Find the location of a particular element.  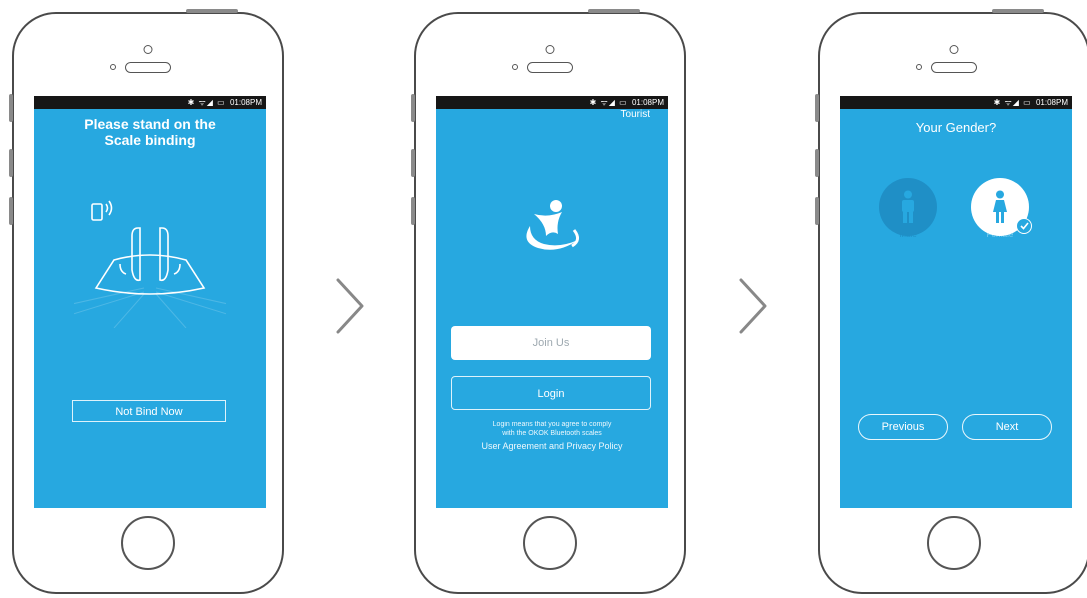

next-button: Next is located at coordinates (1007, 427).